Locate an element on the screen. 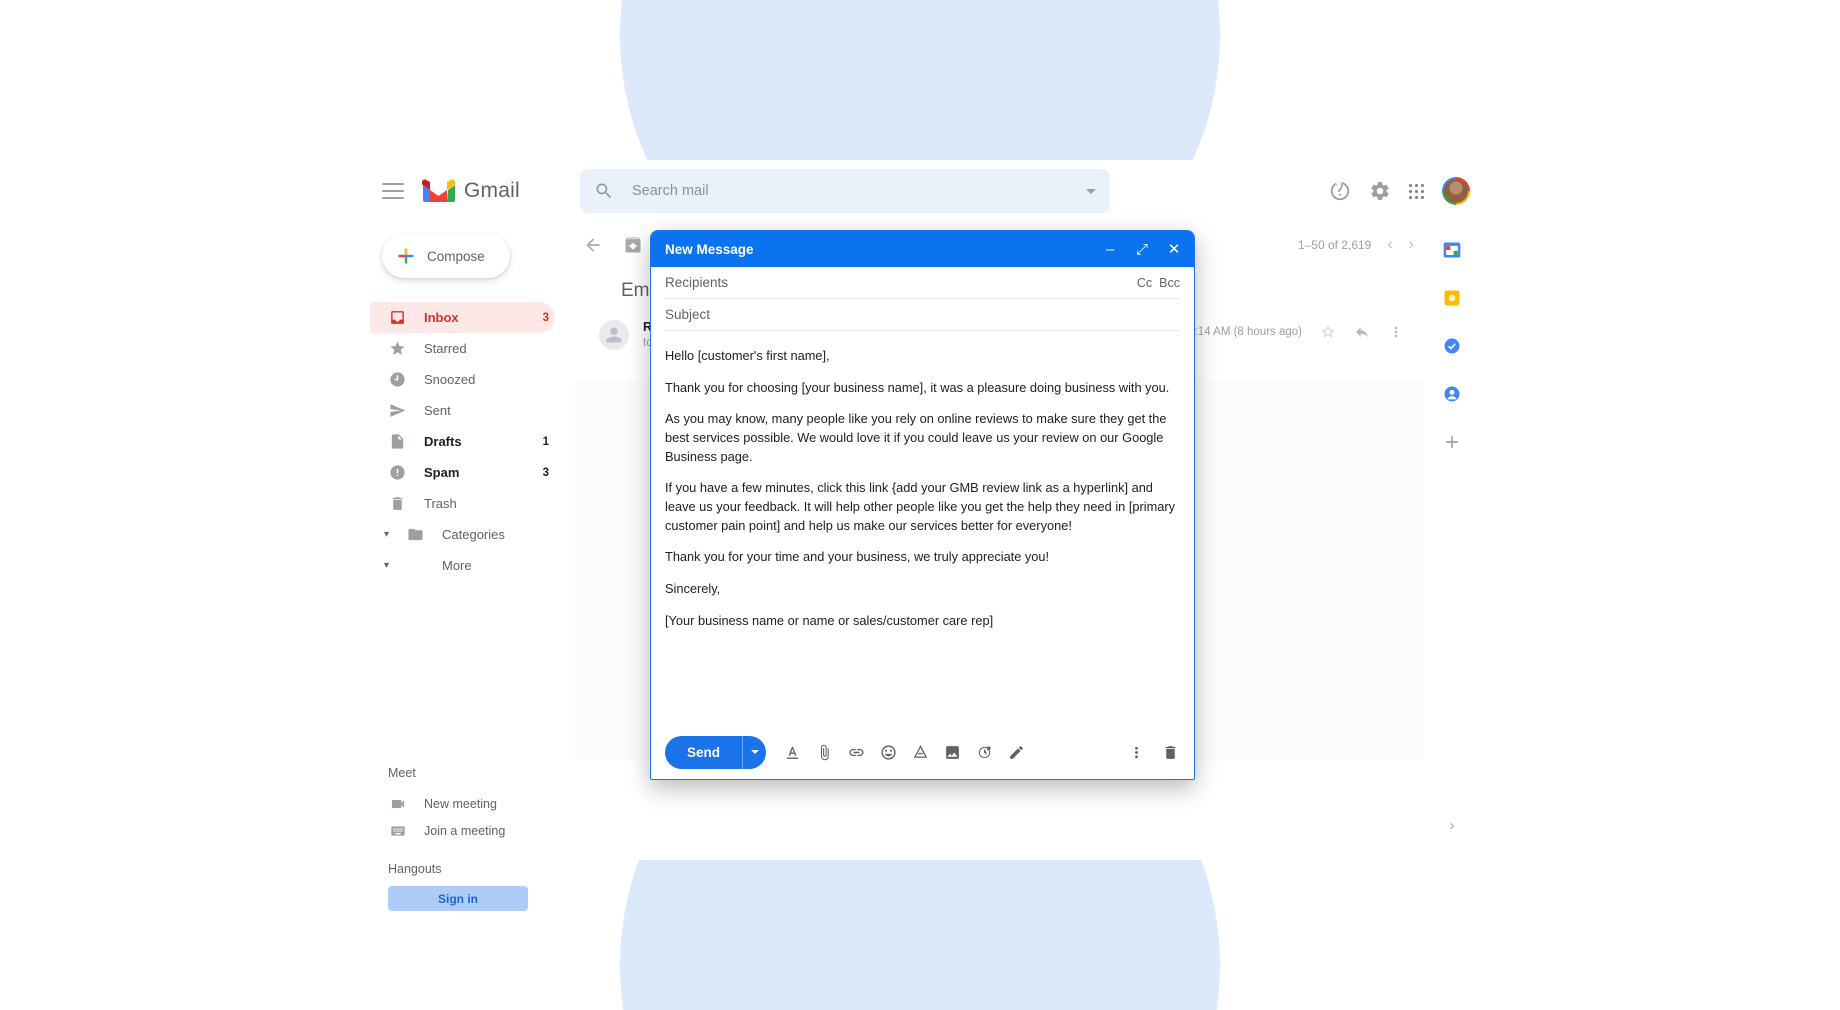 This screenshot has height=1010, width=1840. reply-icon is located at coordinates (1362, 332).